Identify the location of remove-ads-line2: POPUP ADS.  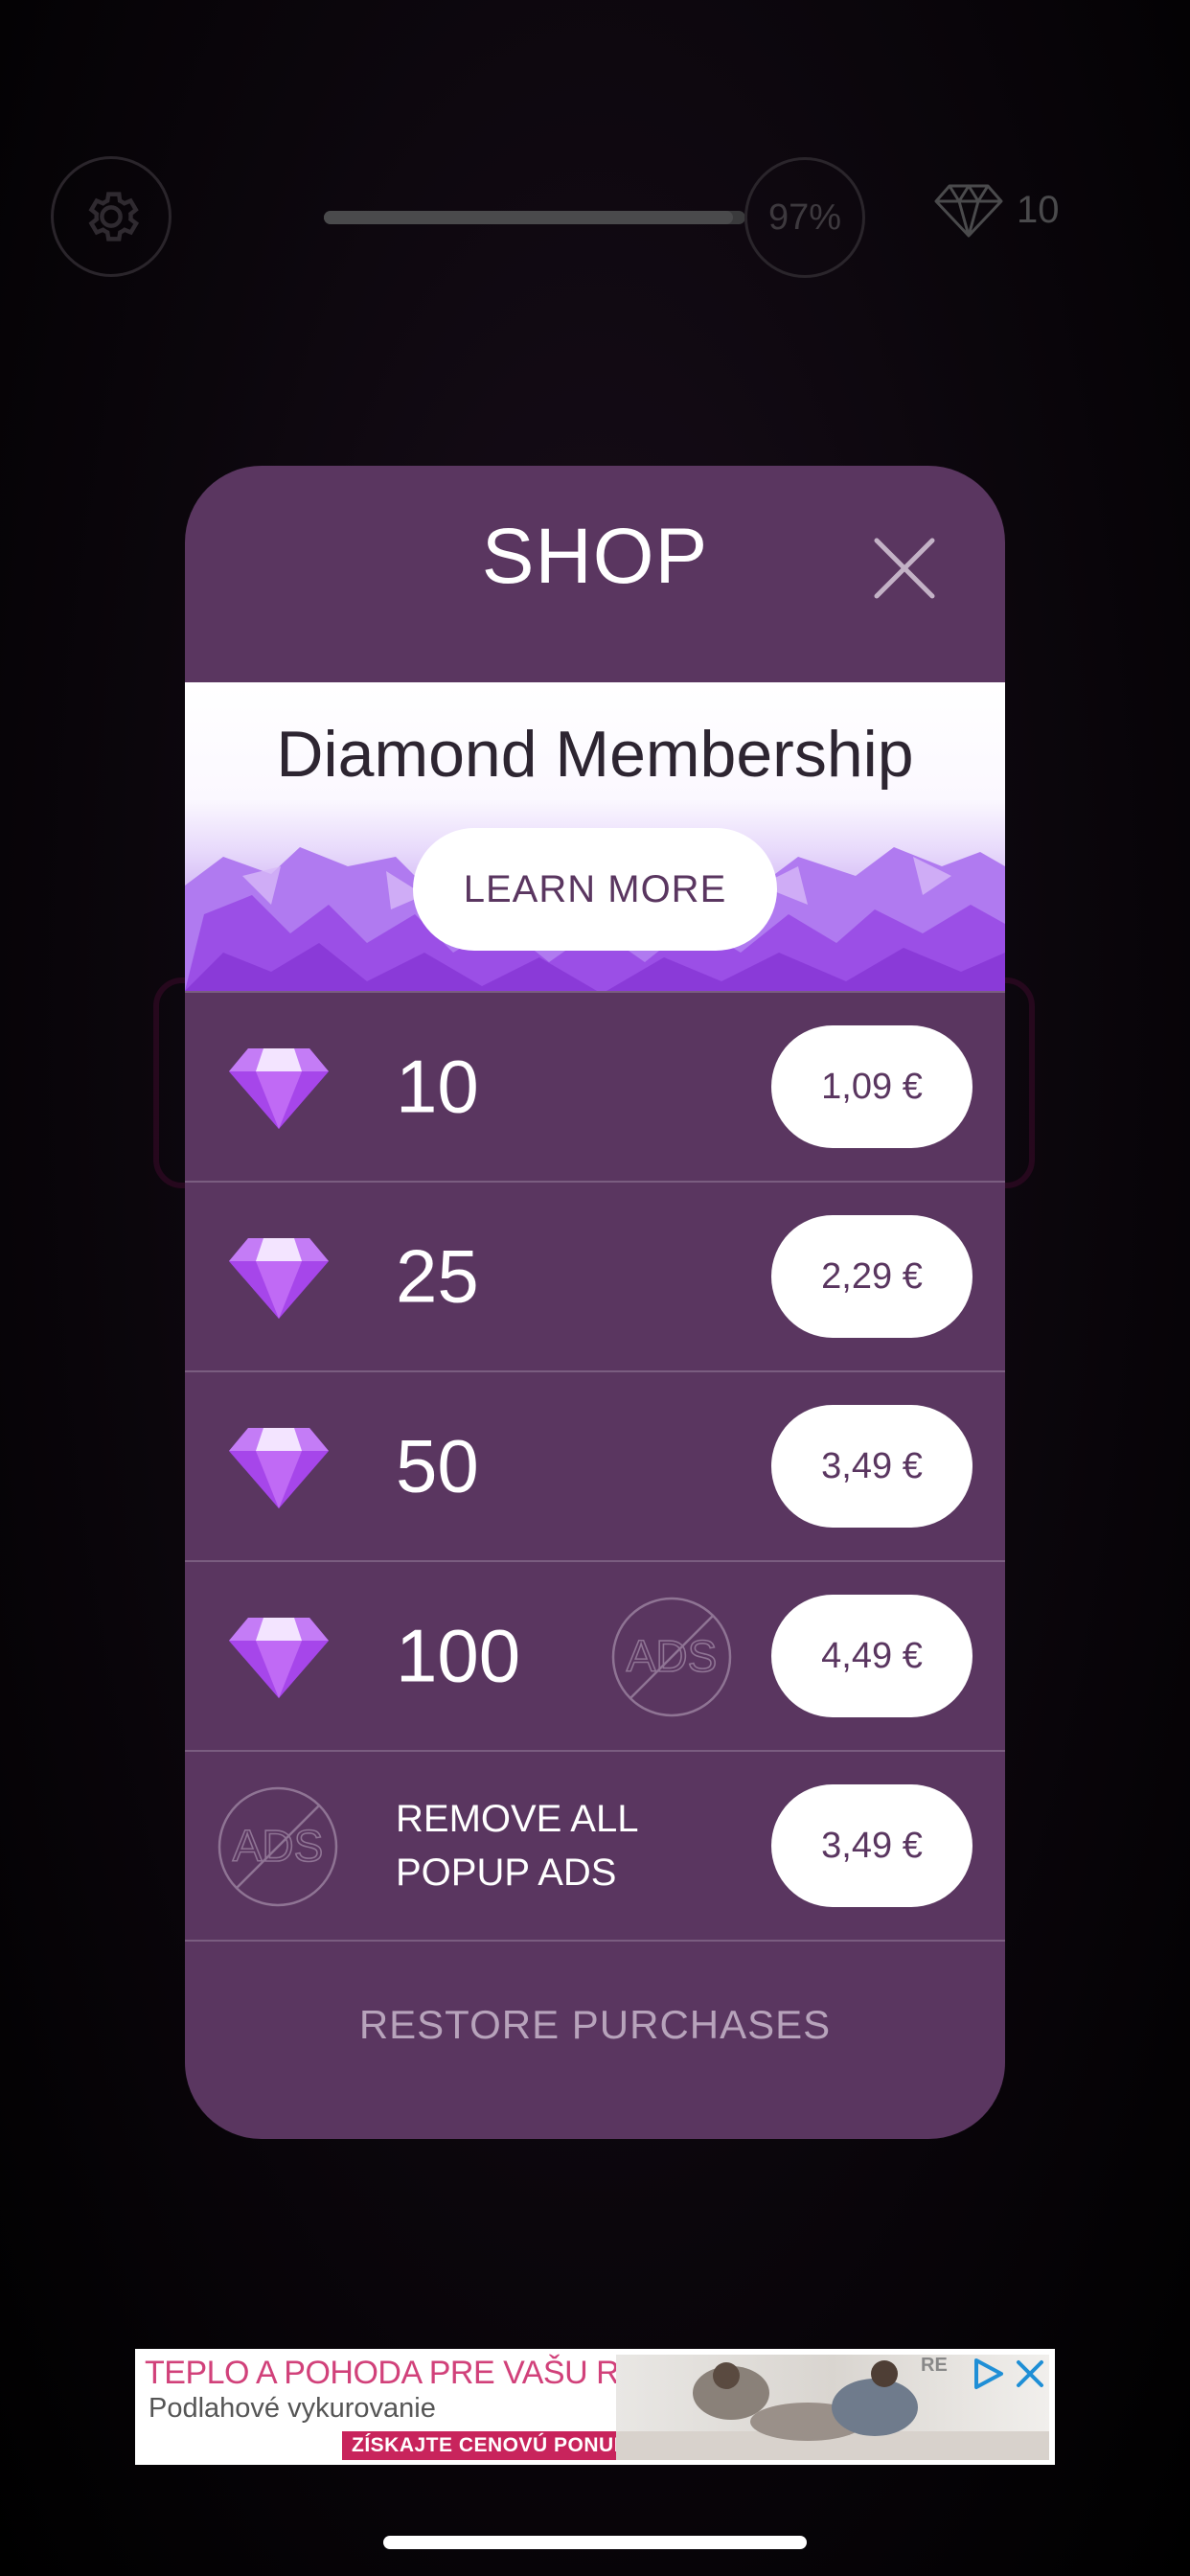
(507, 1873).